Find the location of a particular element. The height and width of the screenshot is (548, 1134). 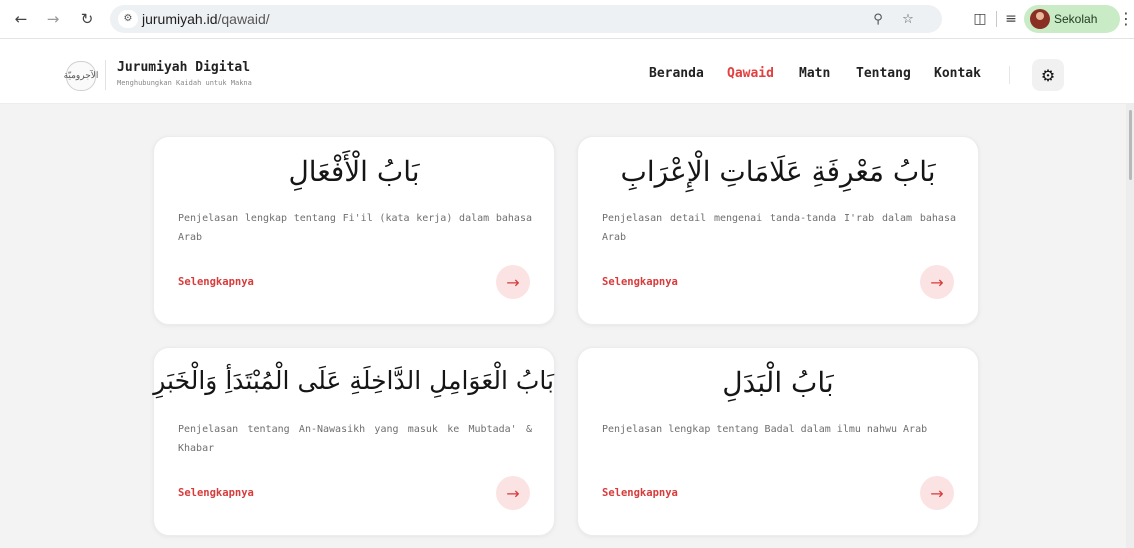

card-title: بَابُ مَعْرِفَةِ عَلَامَاتِ الْإِعْرَابِ is located at coordinates (778, 171).